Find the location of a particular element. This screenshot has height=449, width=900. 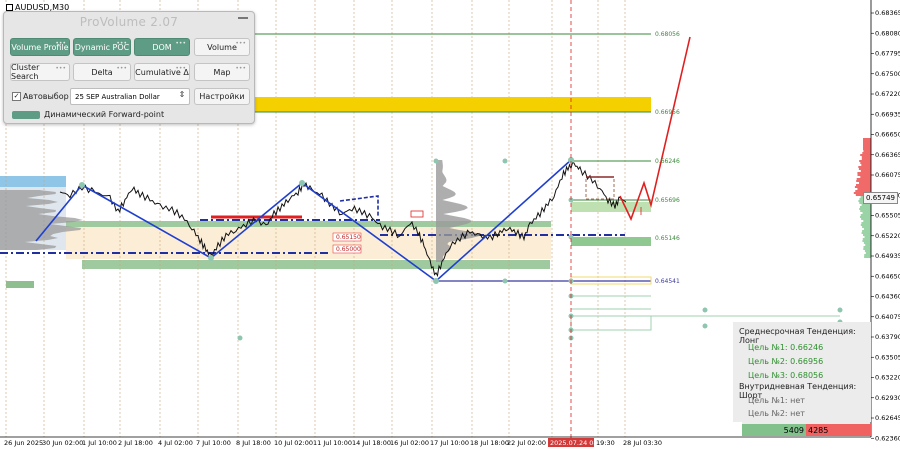

time-axis-label: 17 Jul 10:00 is located at coordinates (449, 443).